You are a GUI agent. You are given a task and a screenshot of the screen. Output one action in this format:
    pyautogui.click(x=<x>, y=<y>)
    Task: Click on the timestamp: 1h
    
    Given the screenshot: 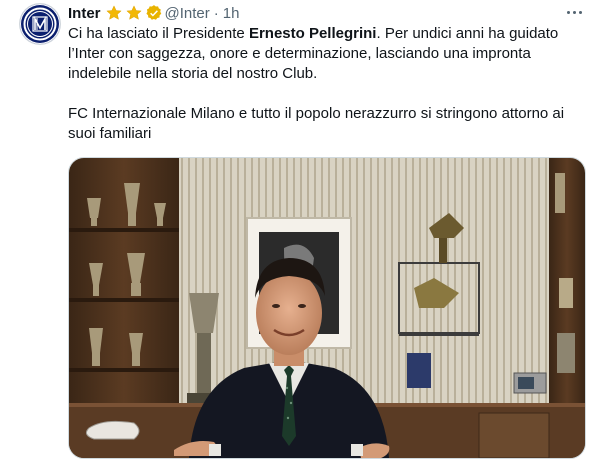 What is the action you would take?
    pyautogui.click(x=231, y=13)
    